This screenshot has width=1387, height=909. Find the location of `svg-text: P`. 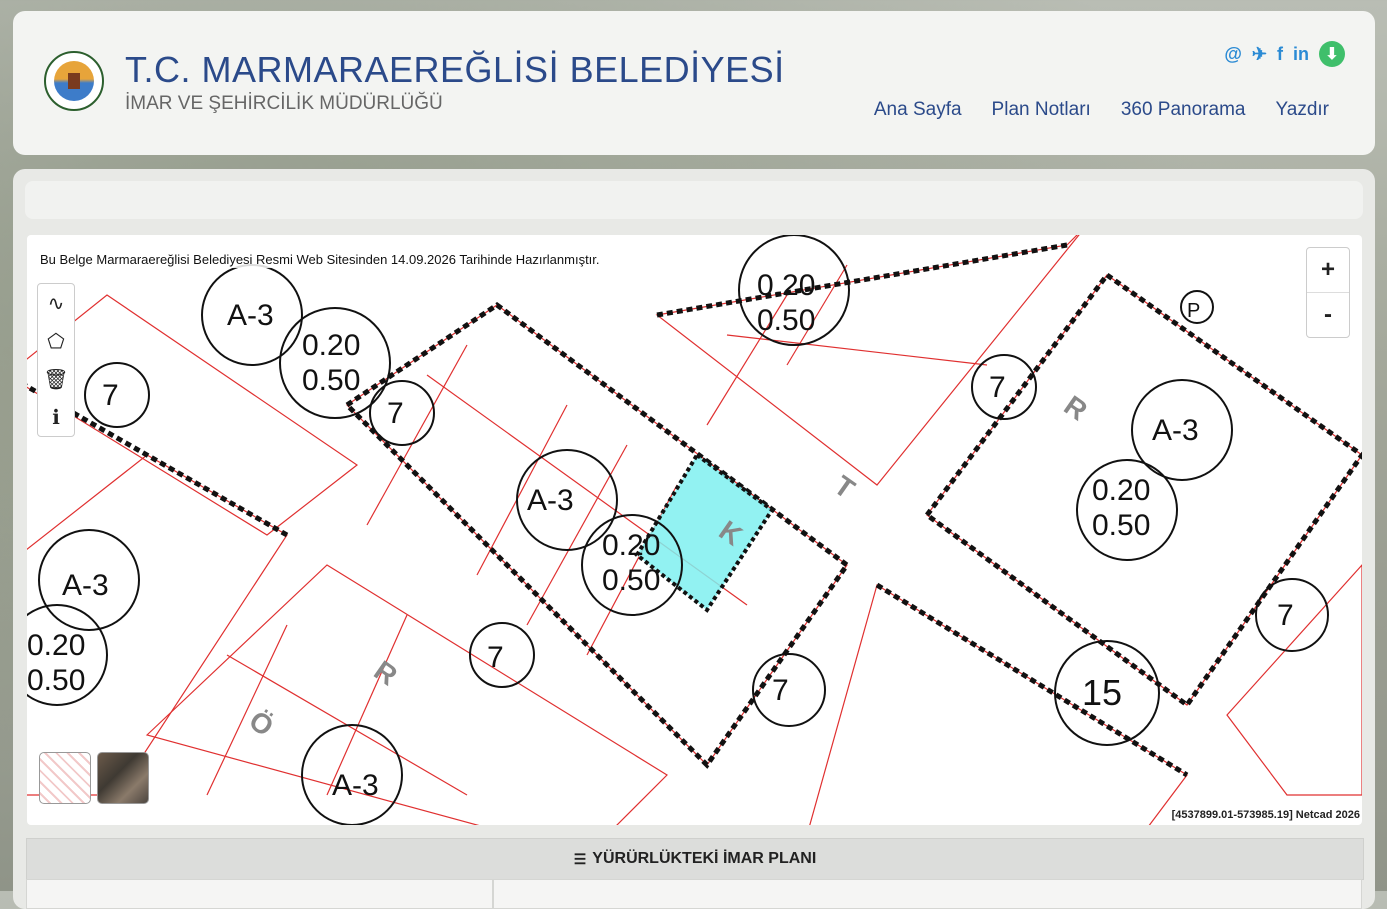

svg-text: P is located at coordinates (1193, 311).